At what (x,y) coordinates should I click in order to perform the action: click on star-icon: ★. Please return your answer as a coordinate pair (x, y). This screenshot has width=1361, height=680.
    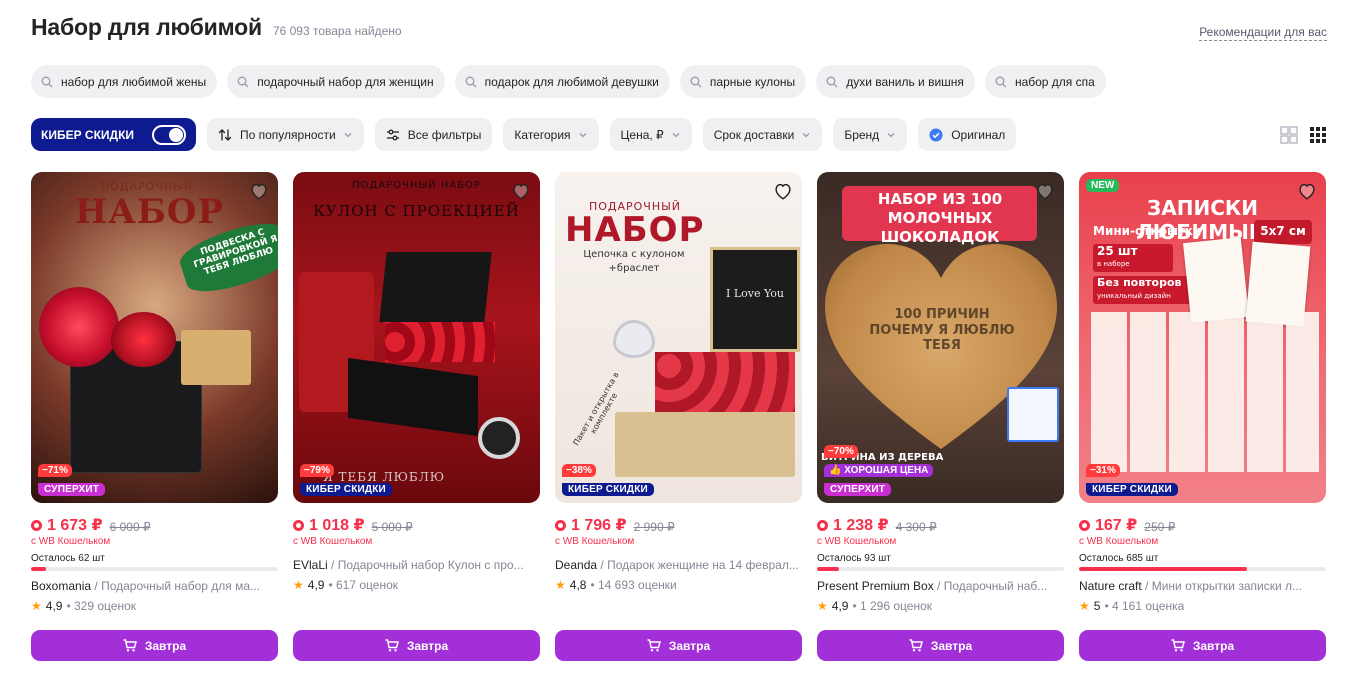
    Looking at the image, I should click on (298, 585).